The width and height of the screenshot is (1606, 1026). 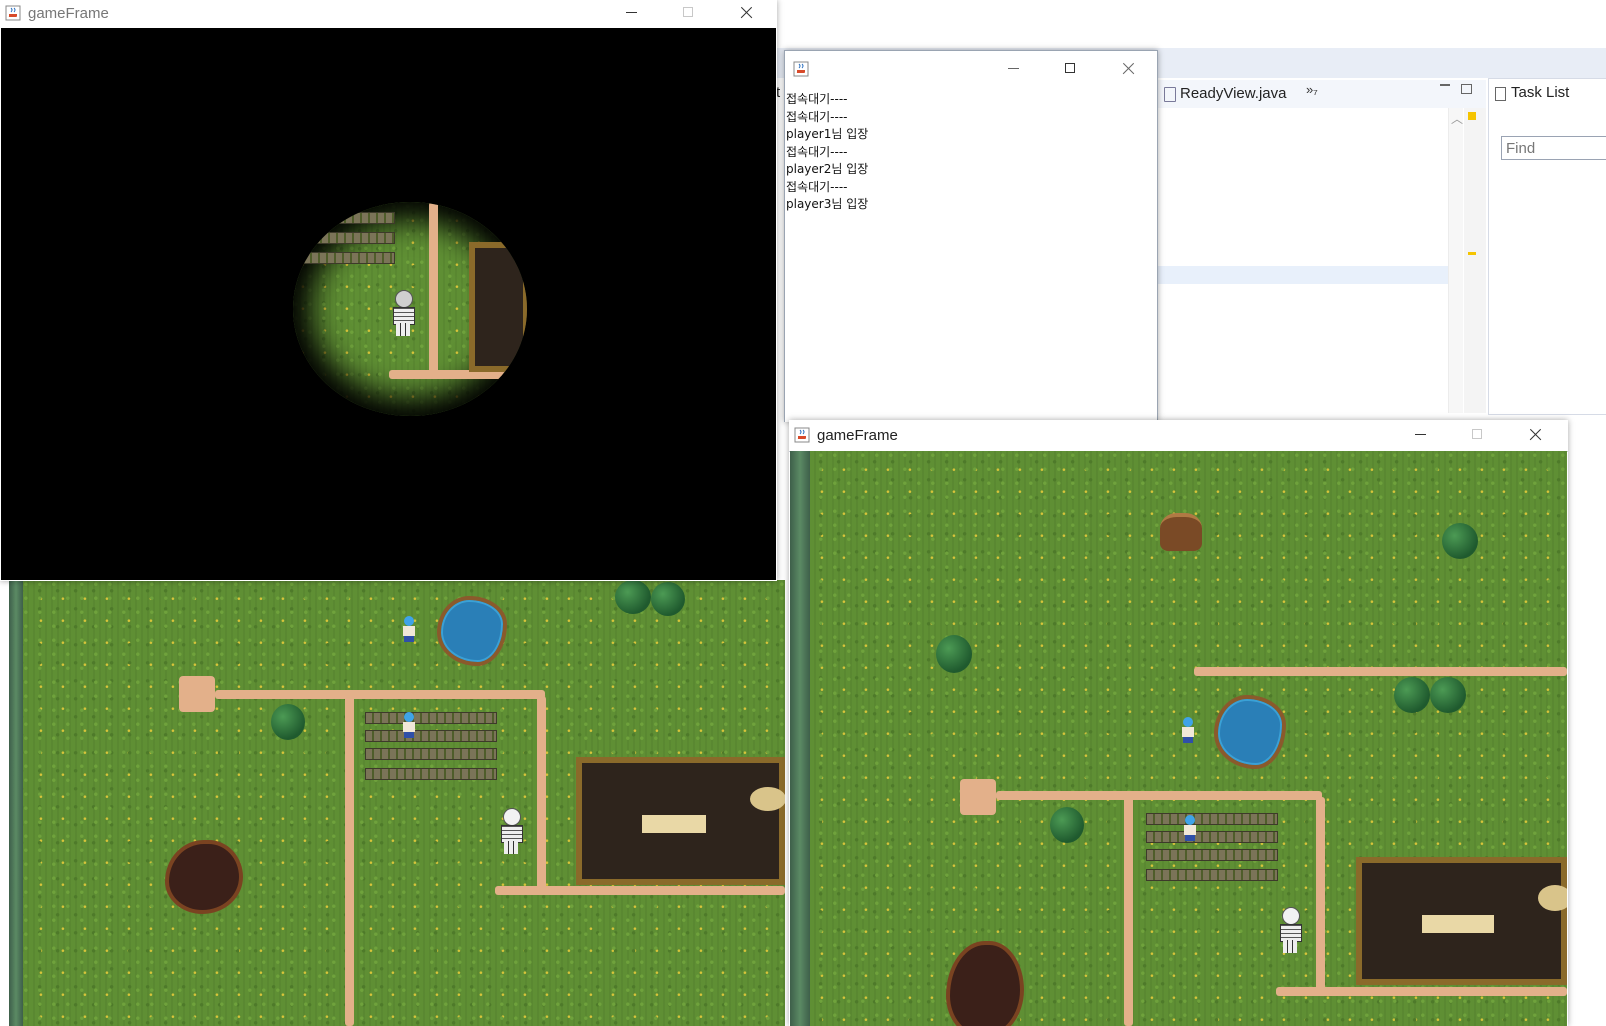 What do you see at coordinates (1466, 89) in the screenshot?
I see `maximize-view-icon` at bounding box center [1466, 89].